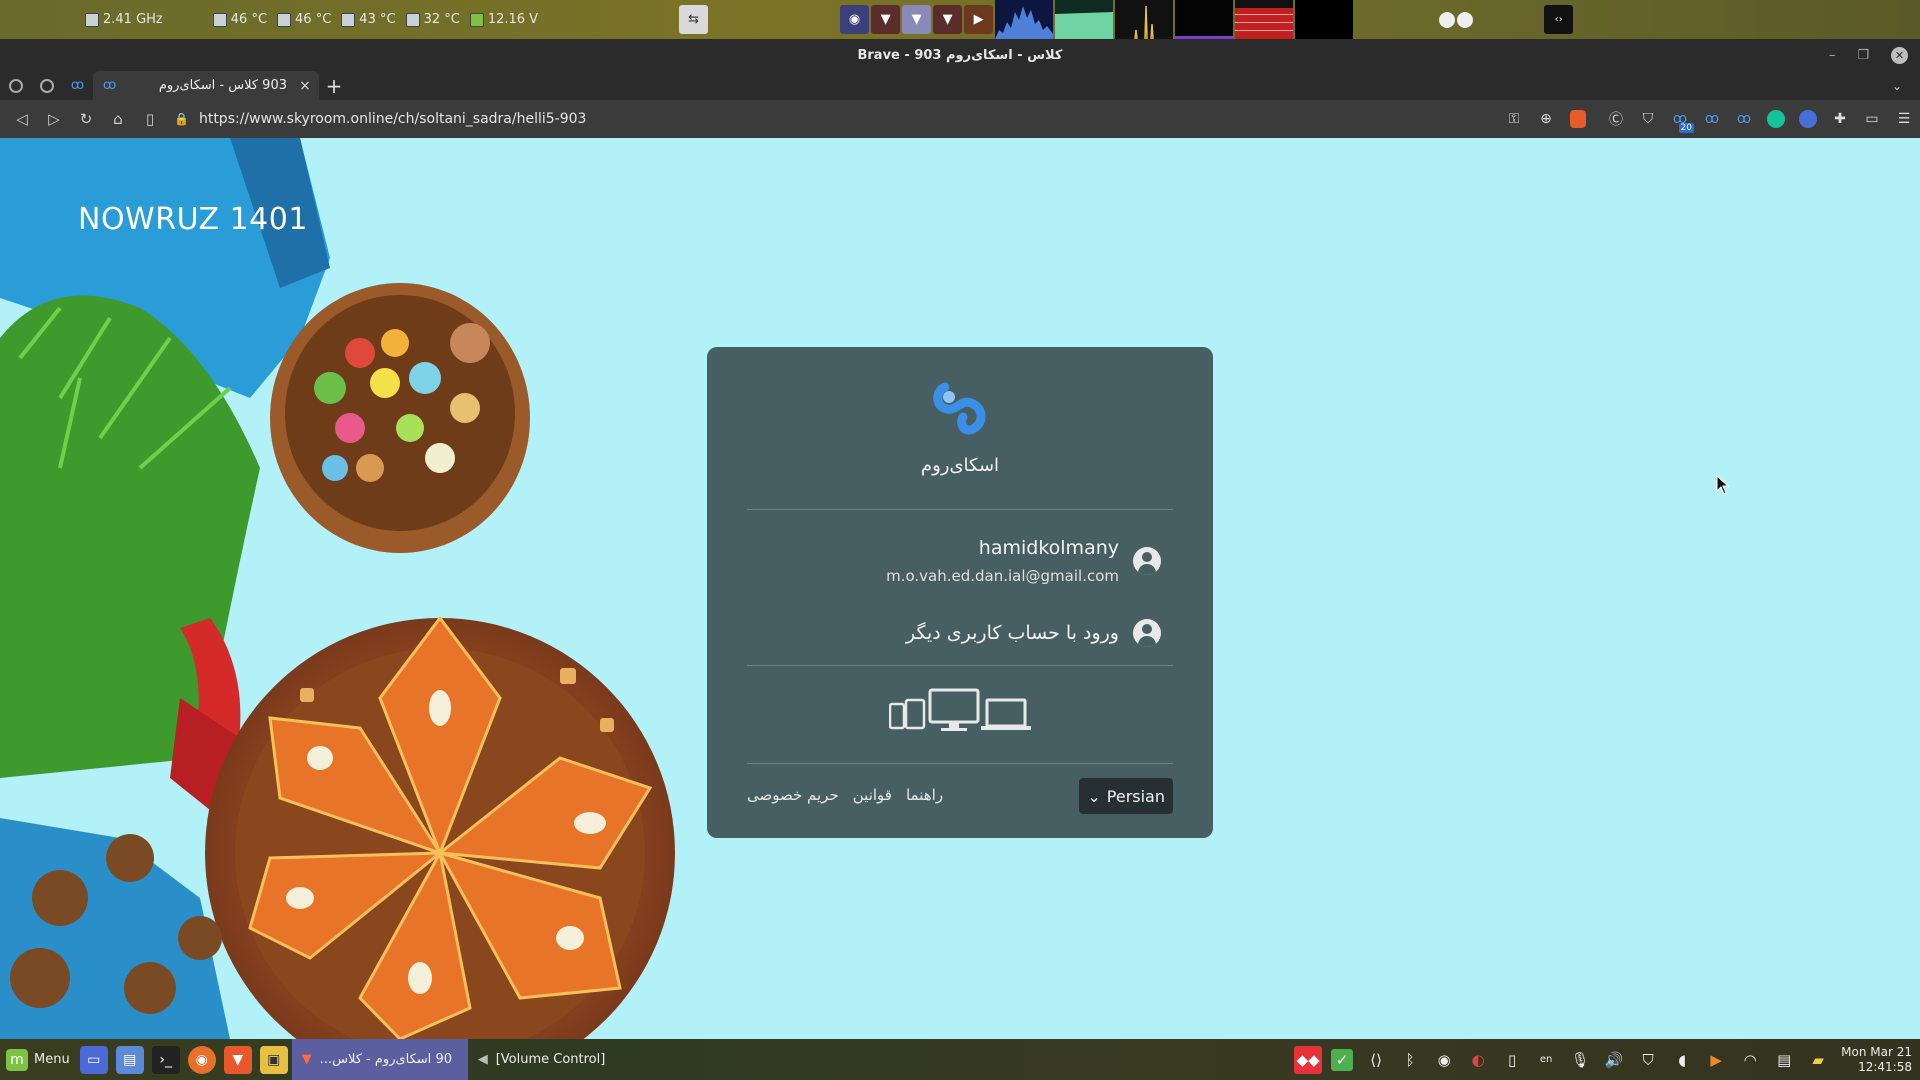 This screenshot has height=1080, width=1920. Describe the element at coordinates (1744, 119) in the screenshot. I see `extension-off-icon: ꝏ` at that location.